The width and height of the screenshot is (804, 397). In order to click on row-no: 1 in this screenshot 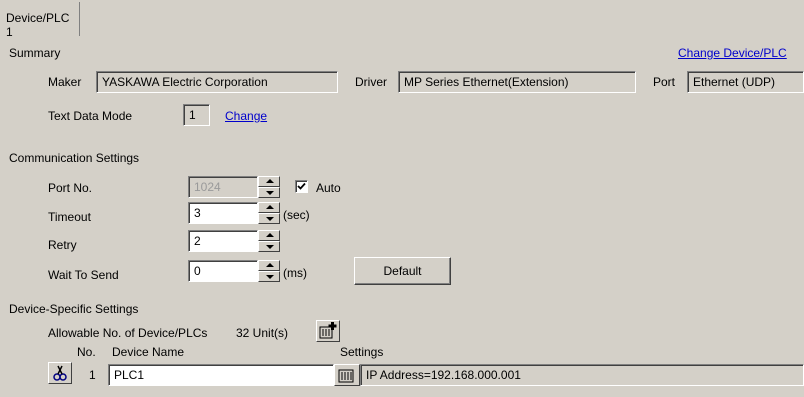, I will do `click(92, 375)`.